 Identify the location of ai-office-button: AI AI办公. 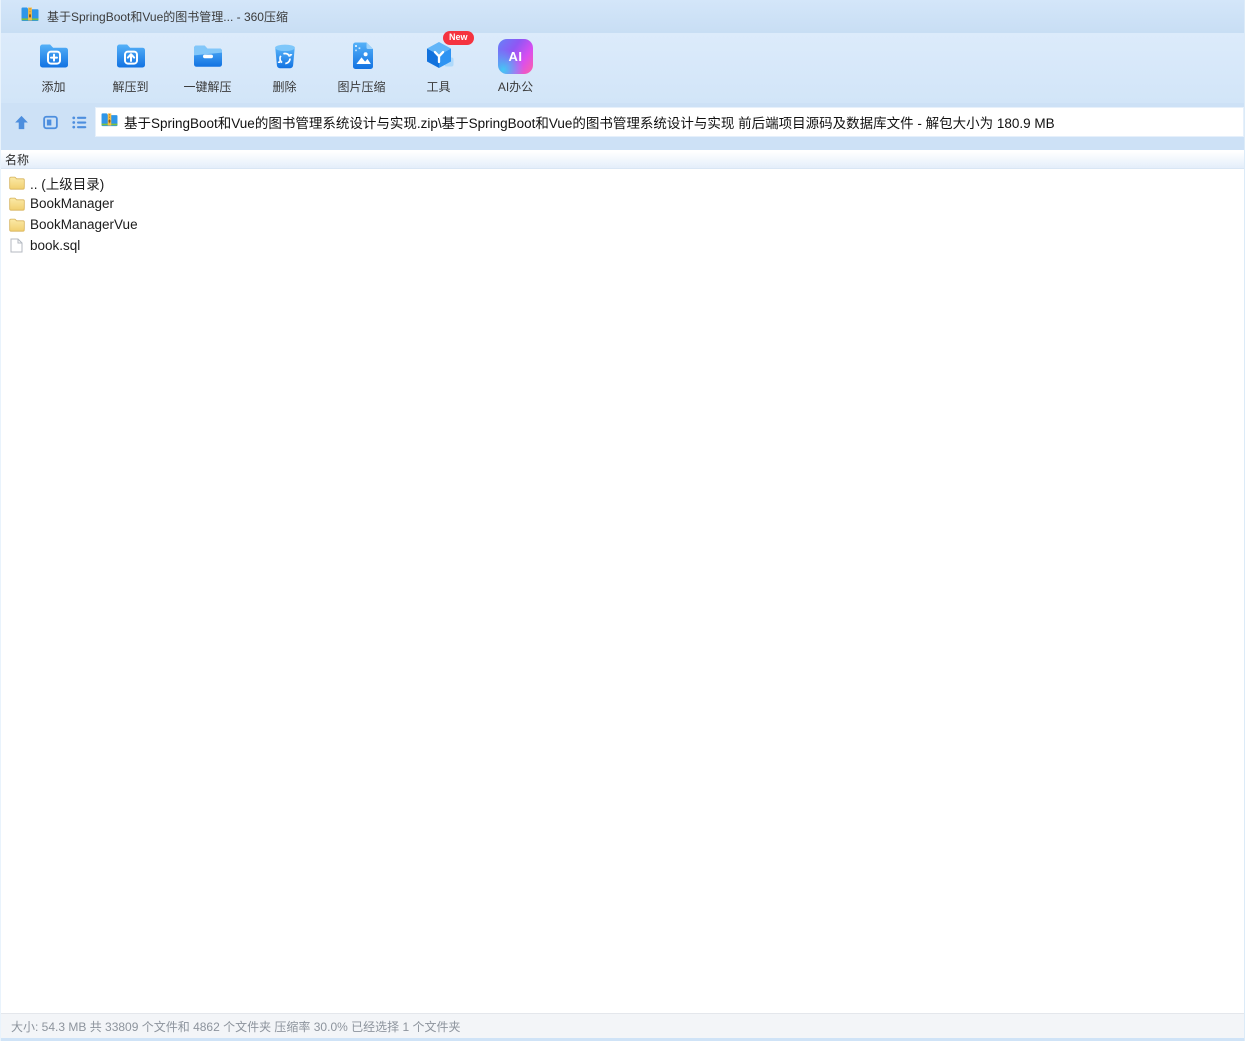
(515, 64).